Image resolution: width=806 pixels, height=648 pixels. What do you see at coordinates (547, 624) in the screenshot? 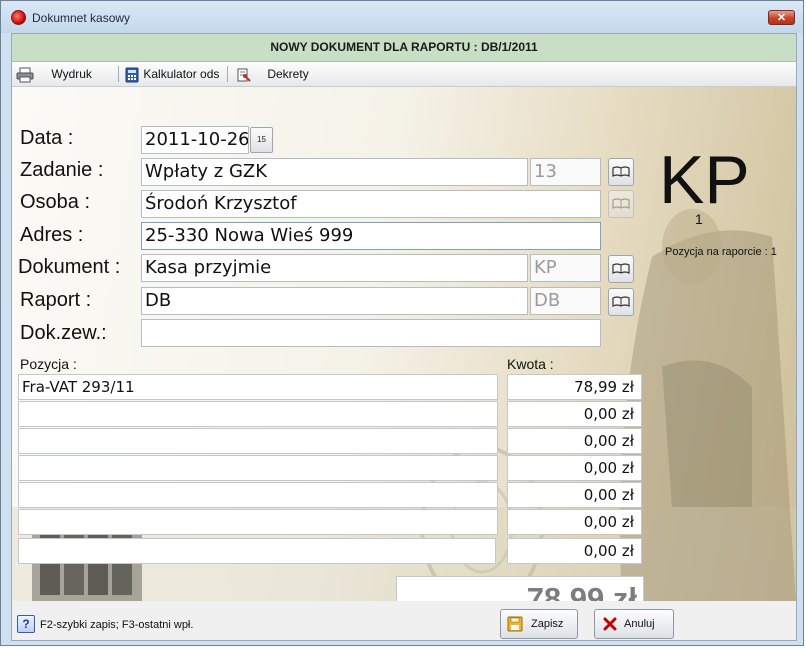
I see `save-label: Zapisz` at bounding box center [547, 624].